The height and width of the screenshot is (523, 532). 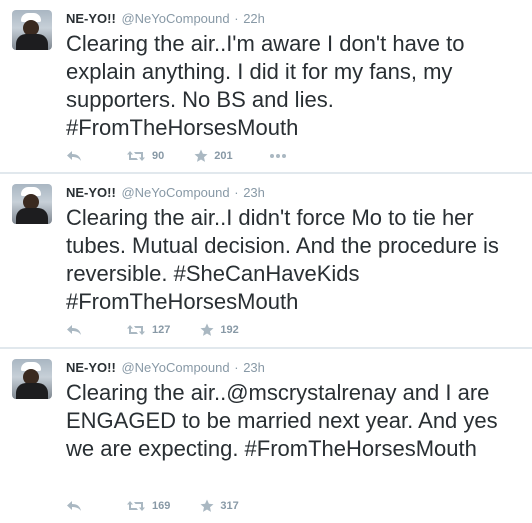 I want to click on tweet-header: NE-YO!! @NeYoCompound · 22h, so click(x=165, y=18).